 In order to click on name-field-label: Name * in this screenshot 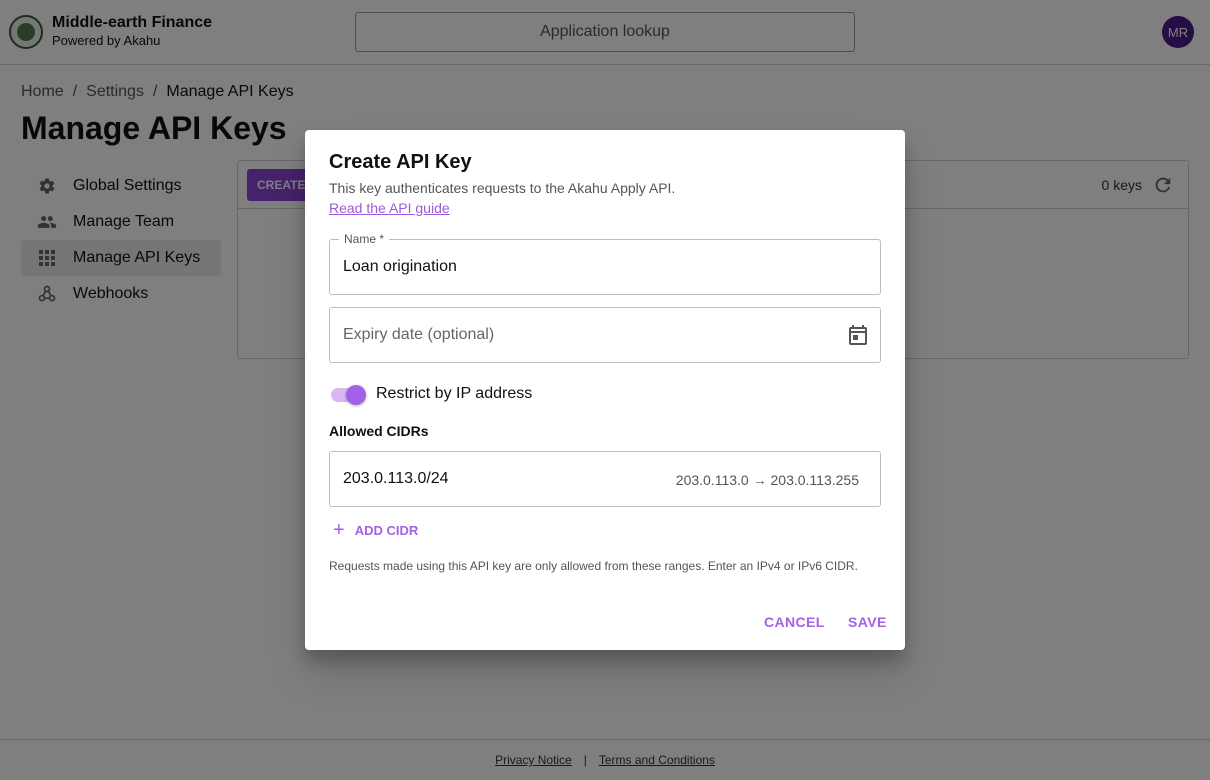, I will do `click(364, 239)`.